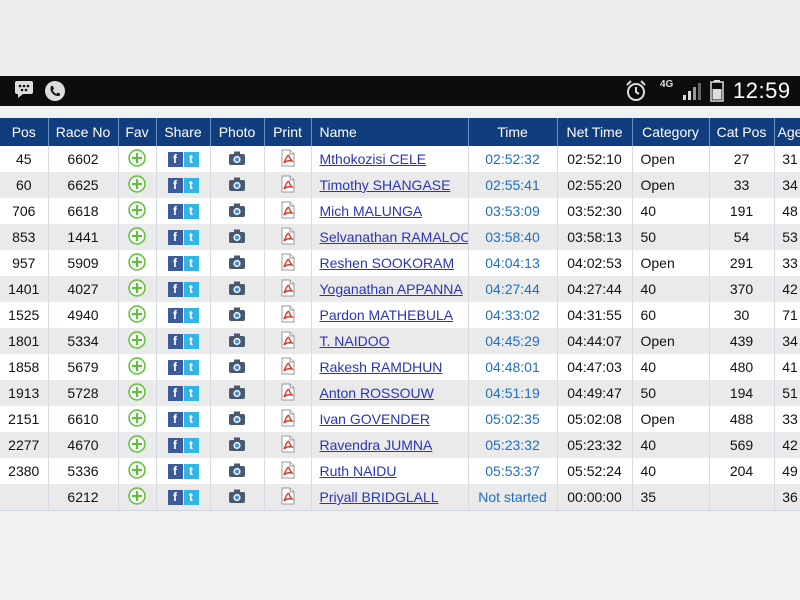 This screenshot has width=800, height=600. I want to click on runner-name-link: Priyall BRIDGLALL, so click(379, 497).